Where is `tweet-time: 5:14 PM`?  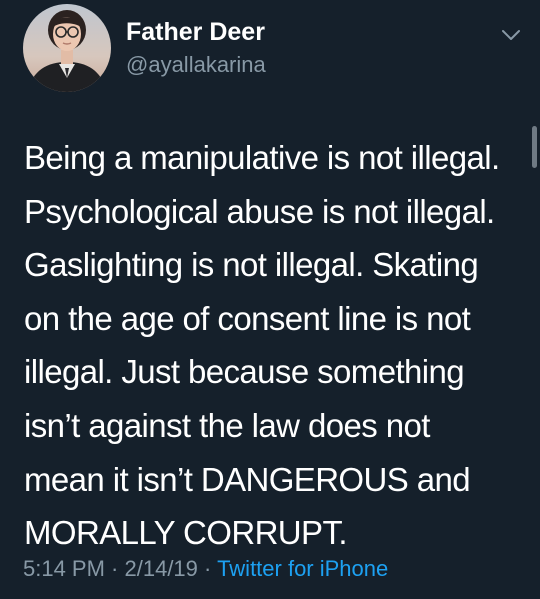
tweet-time: 5:14 PM is located at coordinates (64, 568).